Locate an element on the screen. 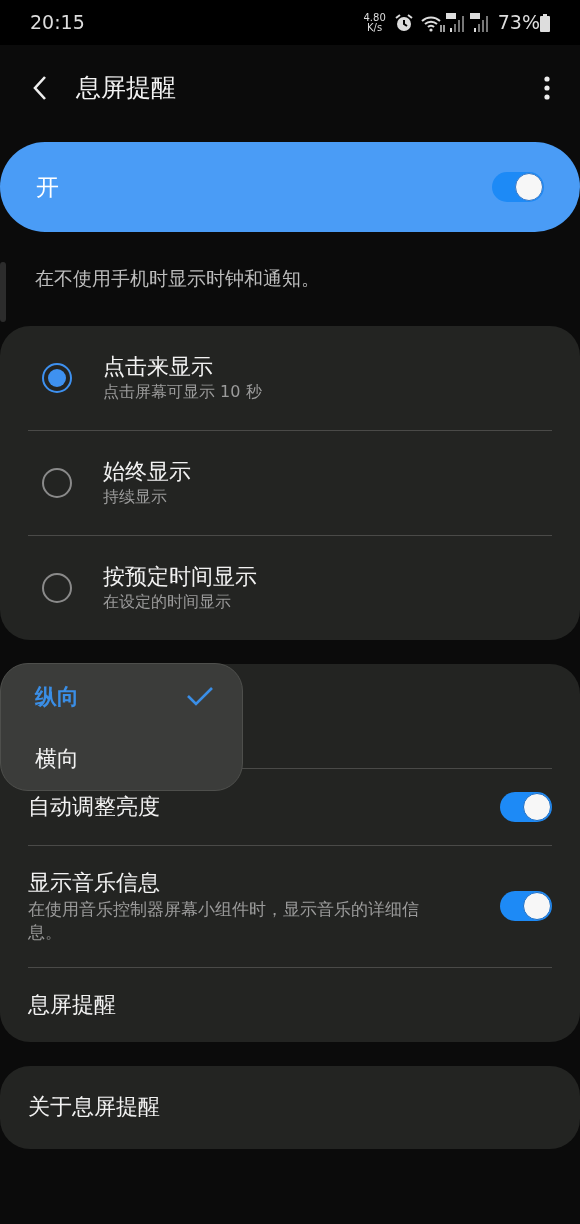 The width and height of the screenshot is (580, 1224). clock: 20:15 is located at coordinates (57, 23).